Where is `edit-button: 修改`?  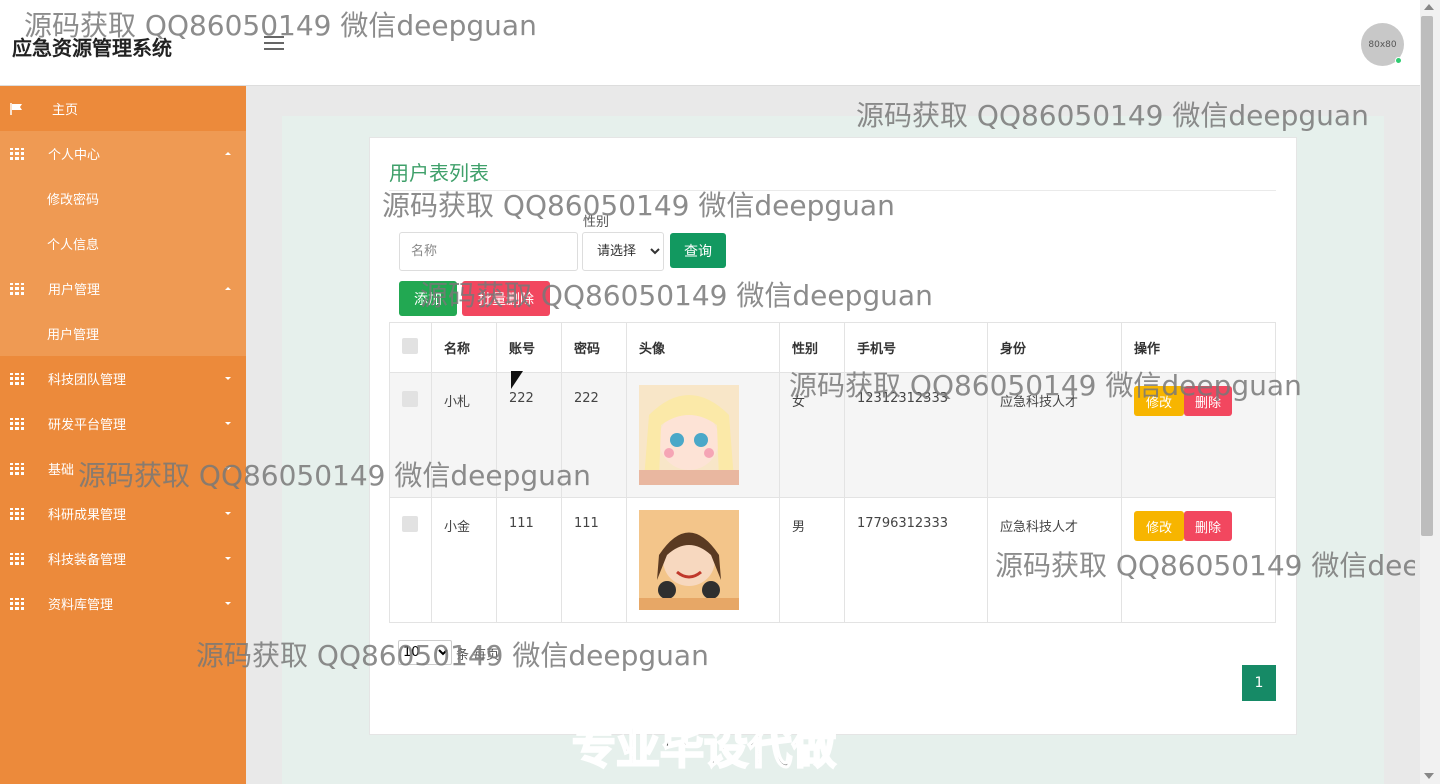 edit-button: 修改 is located at coordinates (1159, 526).